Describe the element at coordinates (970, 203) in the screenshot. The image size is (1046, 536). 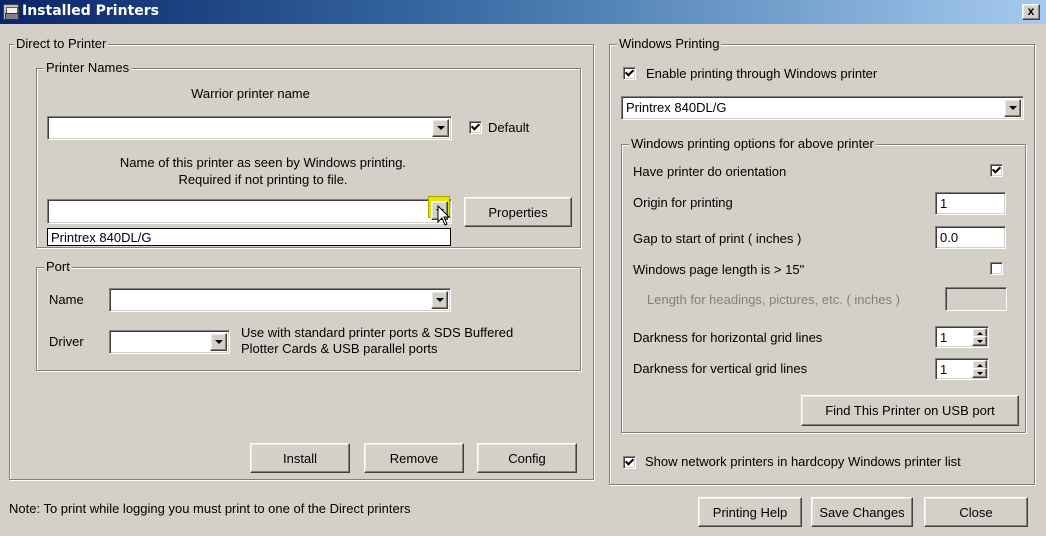
I see `origin-input: 1` at that location.